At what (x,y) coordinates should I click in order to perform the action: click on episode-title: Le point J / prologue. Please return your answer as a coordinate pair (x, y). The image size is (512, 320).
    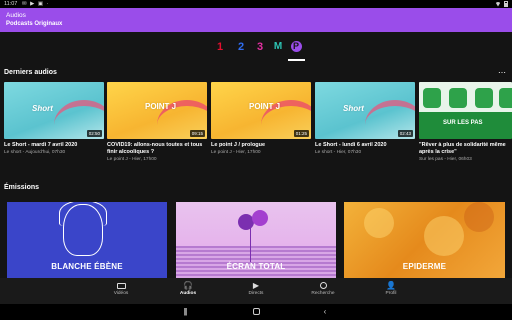
    Looking at the image, I should click on (238, 145).